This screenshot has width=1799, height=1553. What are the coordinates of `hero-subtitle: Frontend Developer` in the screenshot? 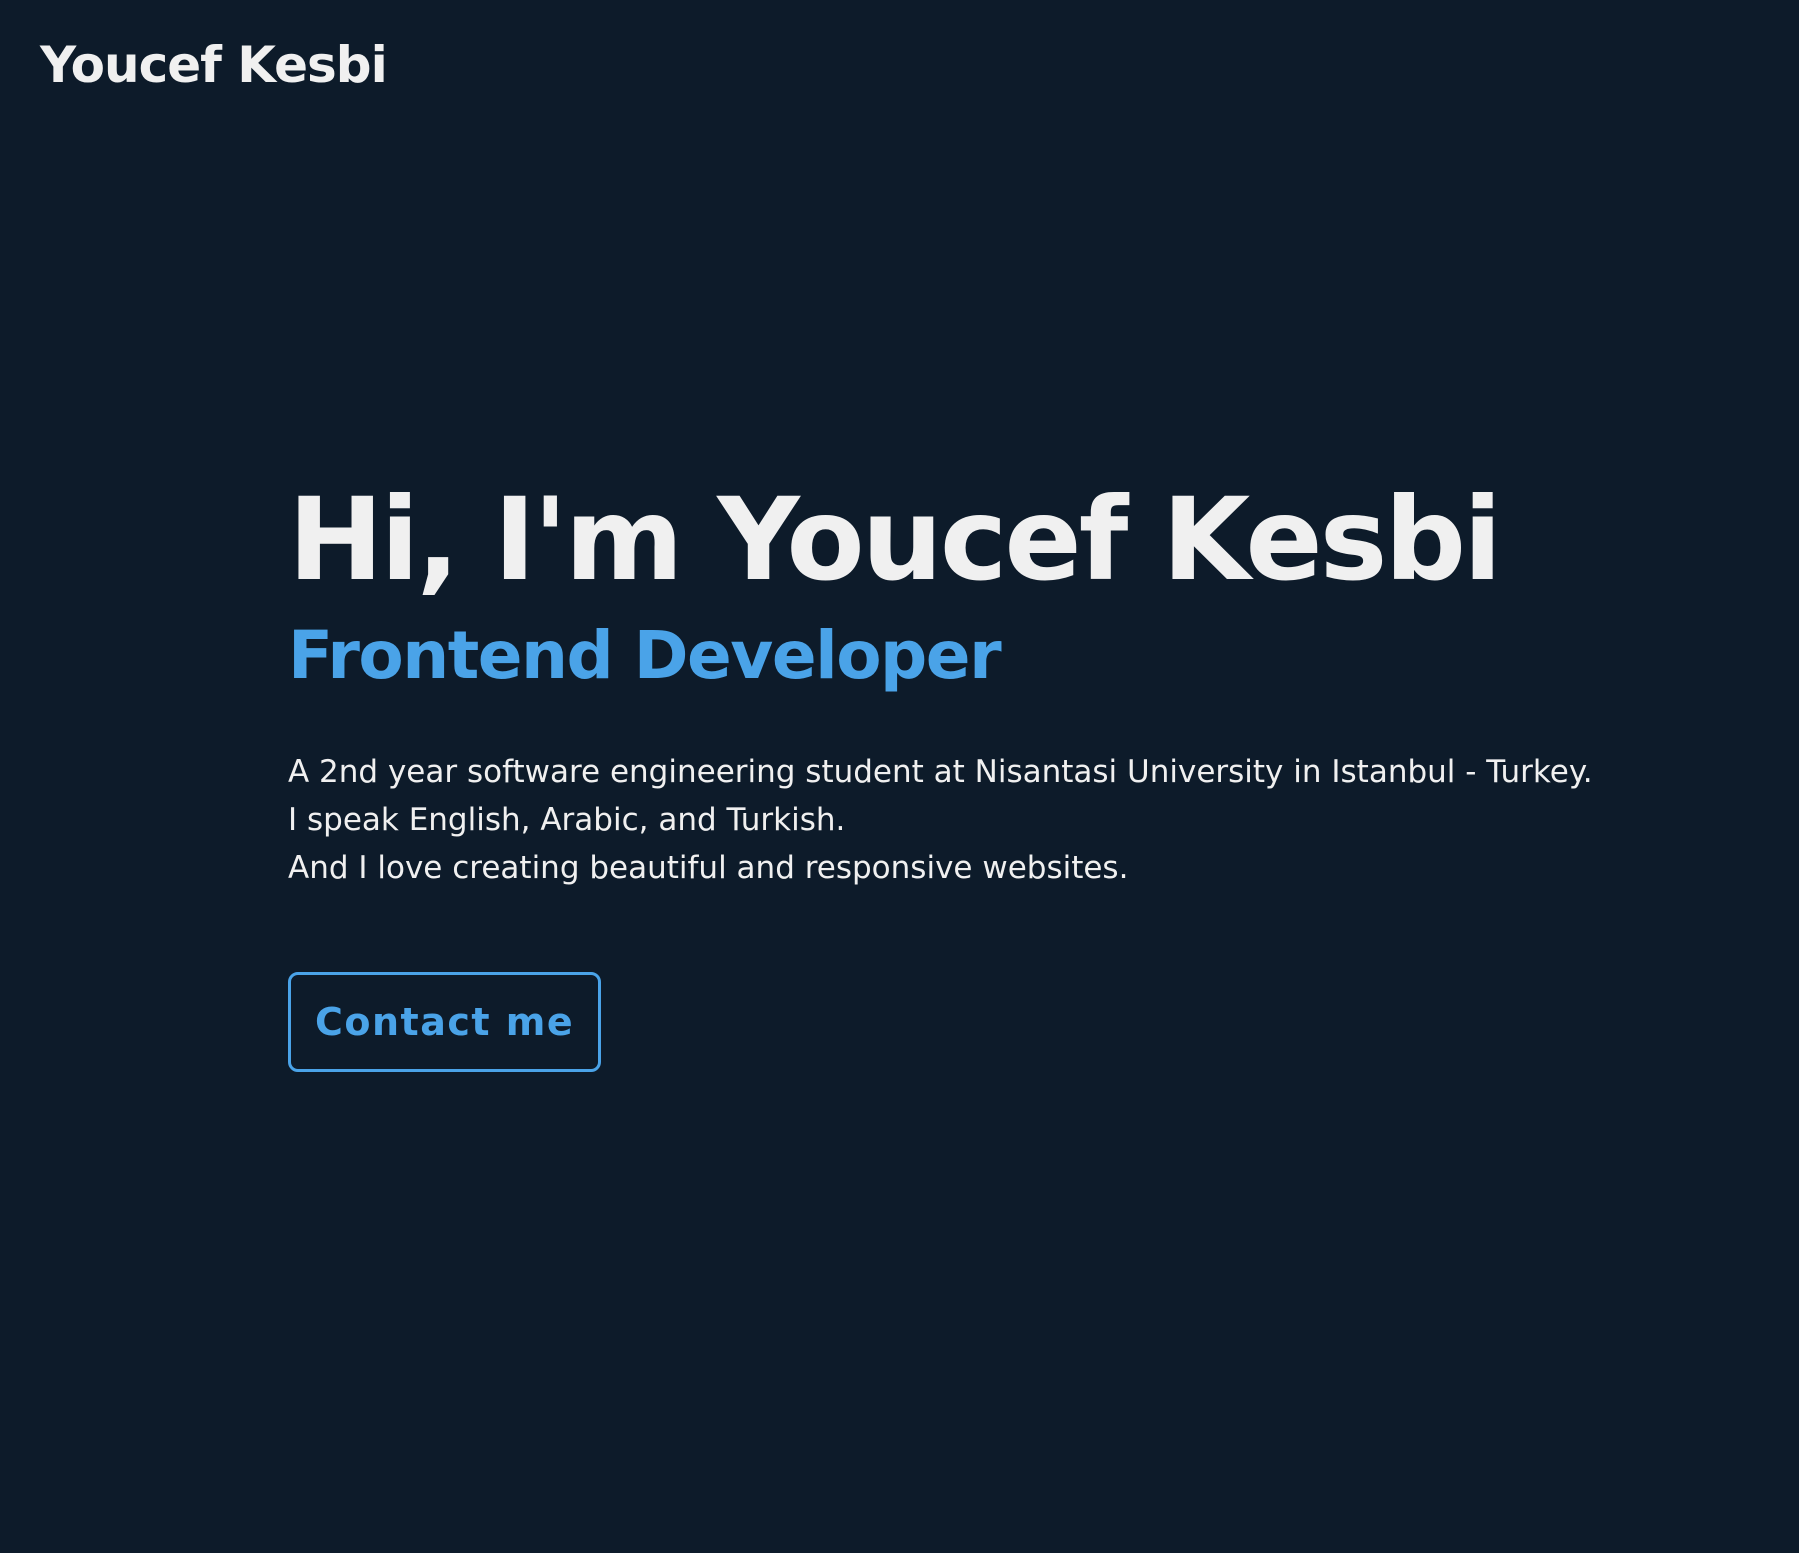 It's located at (645, 655).